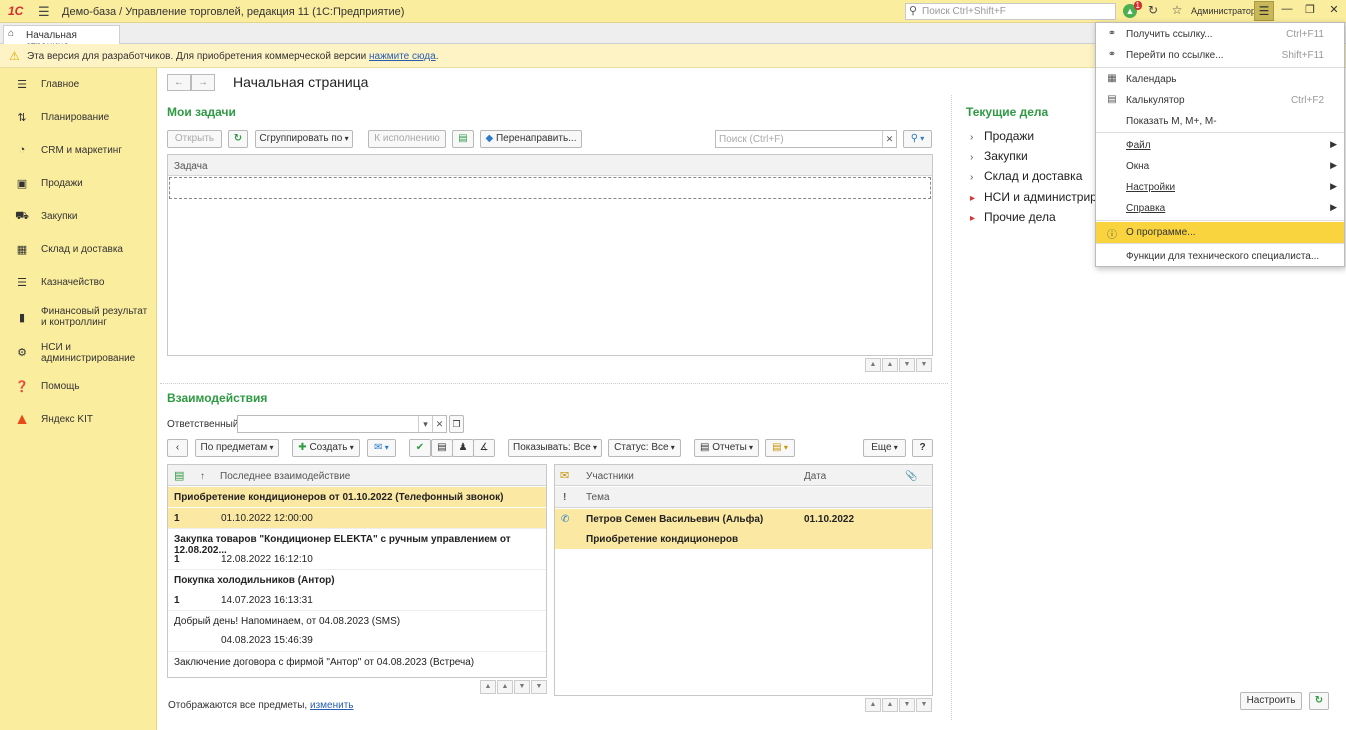 The image size is (1346, 730). What do you see at coordinates (1220, 121) in the screenshot?
I see `menu-item-show-memory: Показать М, М+, М-` at bounding box center [1220, 121].